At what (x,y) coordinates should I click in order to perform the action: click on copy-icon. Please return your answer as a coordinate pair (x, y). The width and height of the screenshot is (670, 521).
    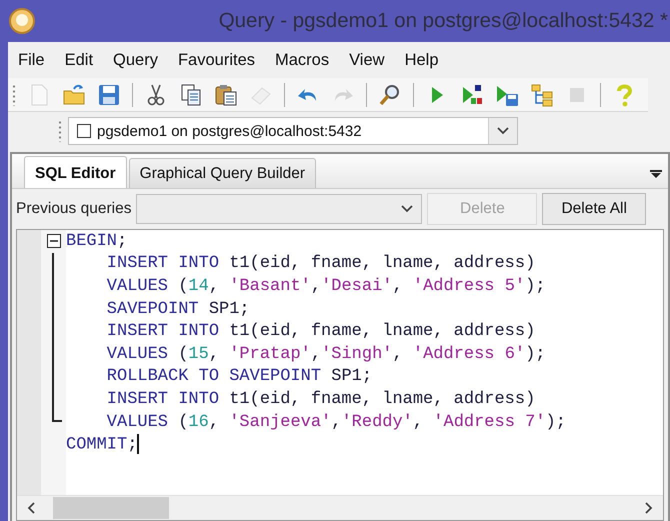
    Looking at the image, I should click on (191, 94).